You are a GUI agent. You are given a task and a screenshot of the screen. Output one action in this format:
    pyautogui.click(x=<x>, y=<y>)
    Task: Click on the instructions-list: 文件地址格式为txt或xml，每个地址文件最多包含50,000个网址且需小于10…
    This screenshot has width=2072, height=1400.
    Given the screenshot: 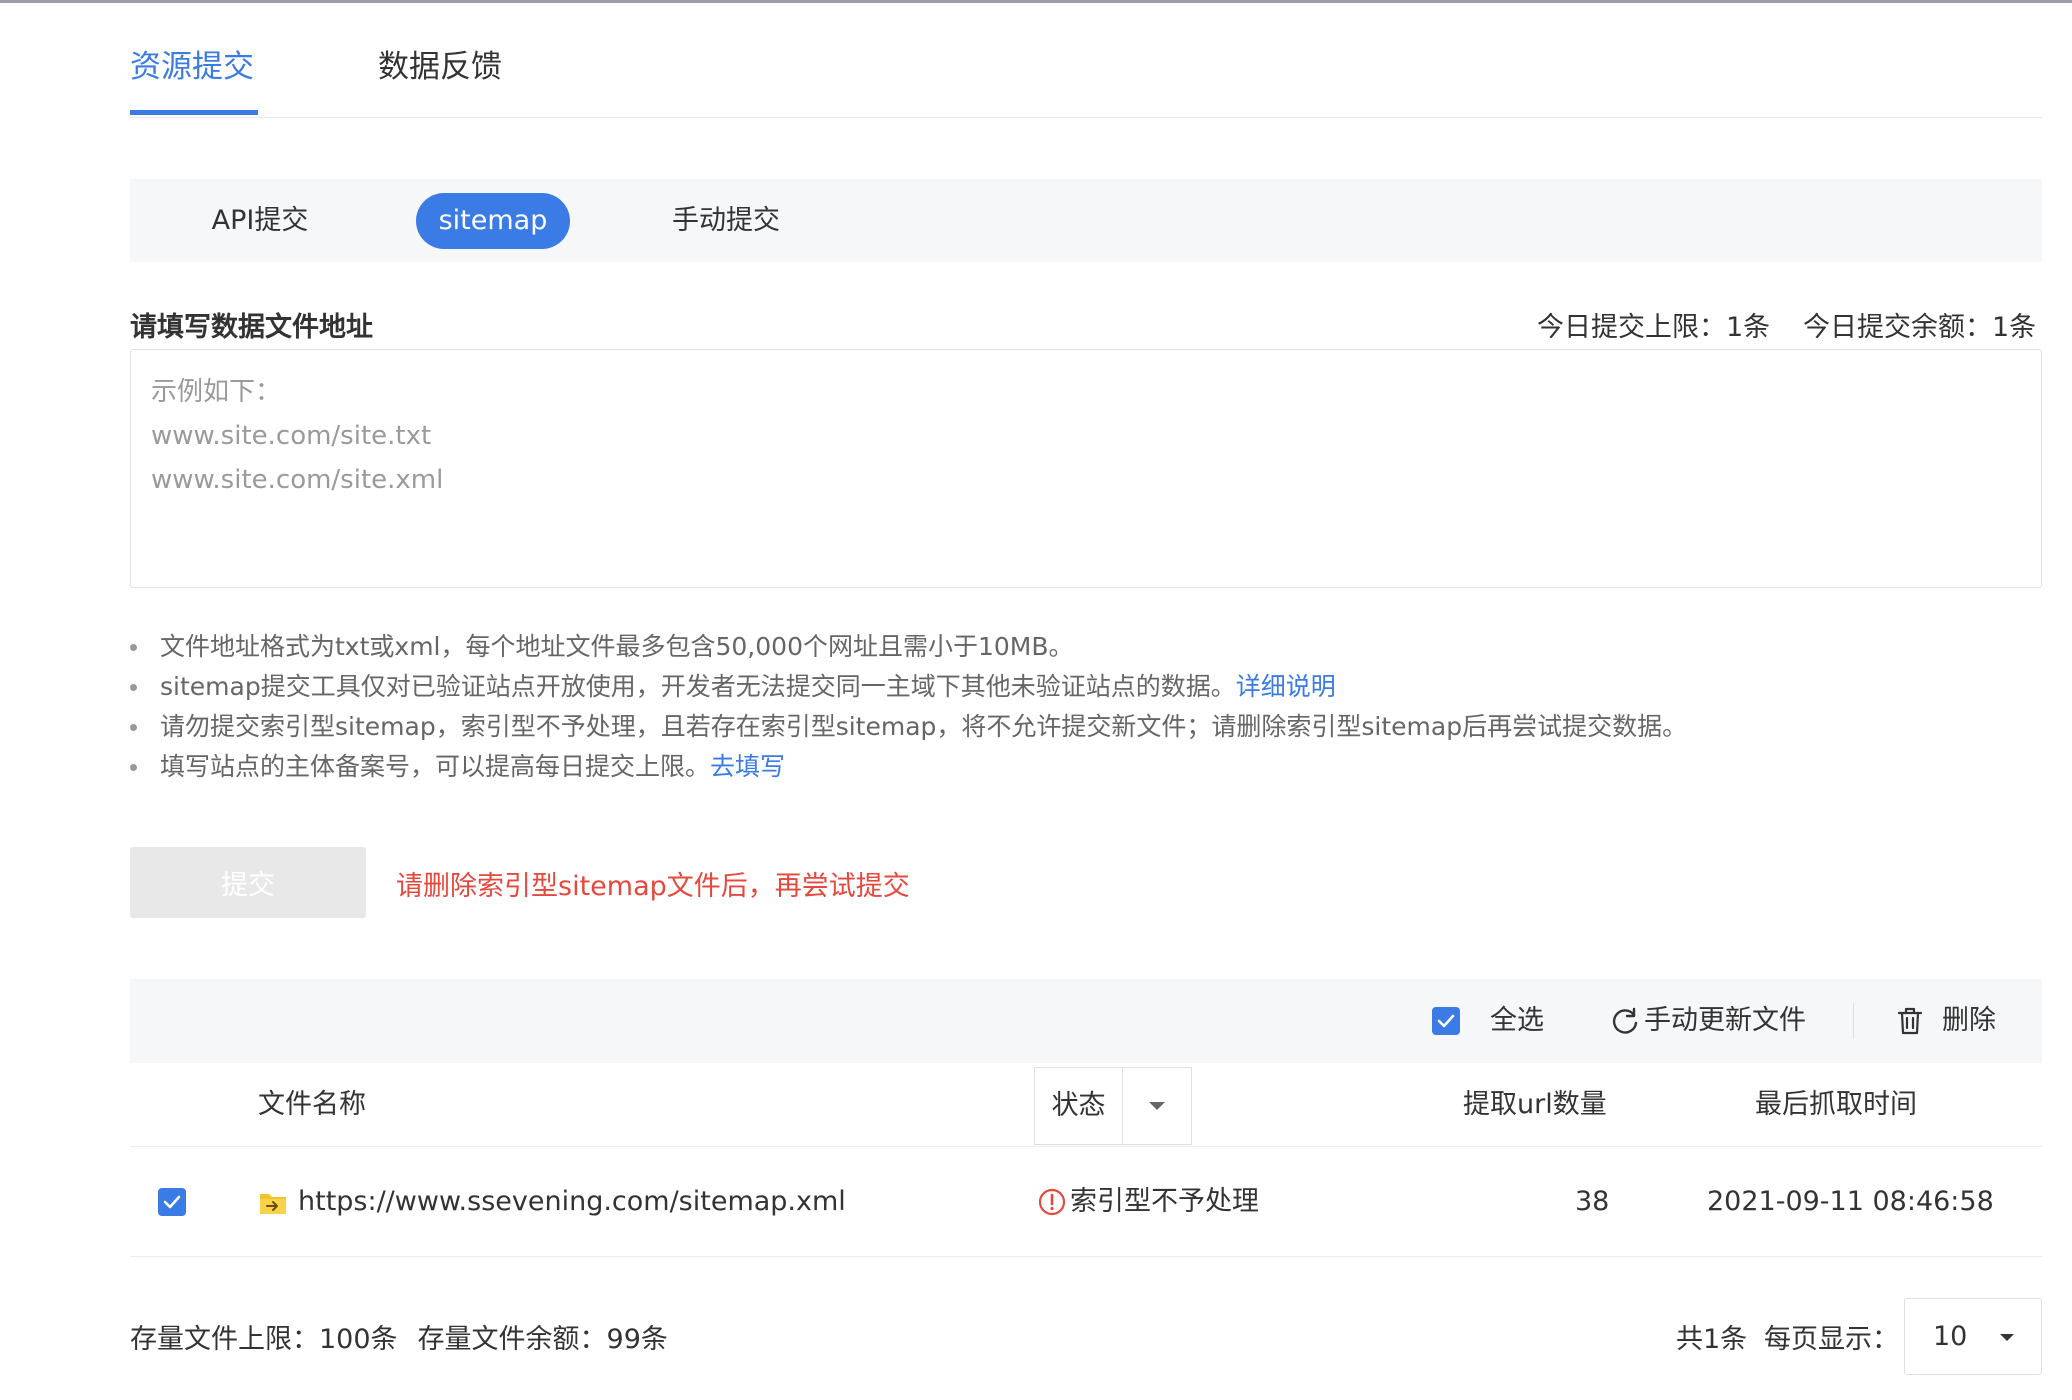 What is the action you would take?
    pyautogui.click(x=1086, y=707)
    